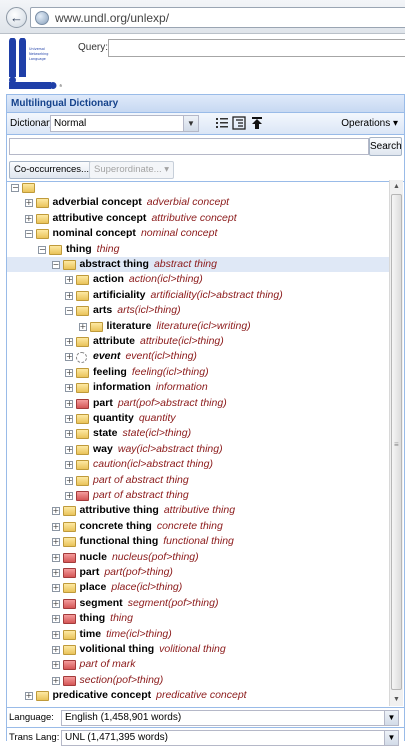  I want to click on tree-node: + feeling feeling(icl>thing), so click(198, 372).